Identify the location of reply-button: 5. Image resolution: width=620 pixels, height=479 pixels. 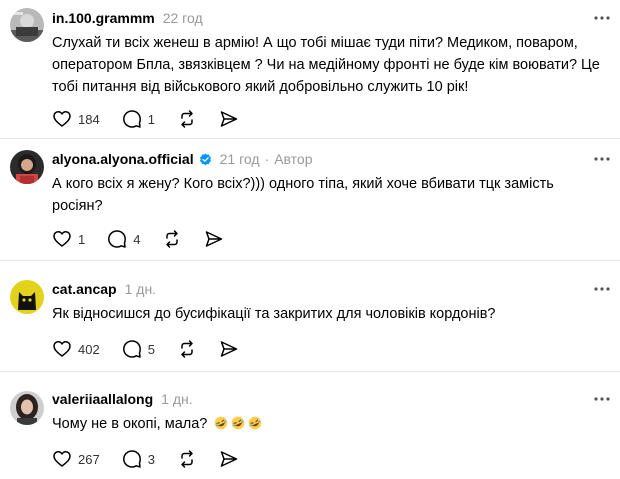
(138, 349).